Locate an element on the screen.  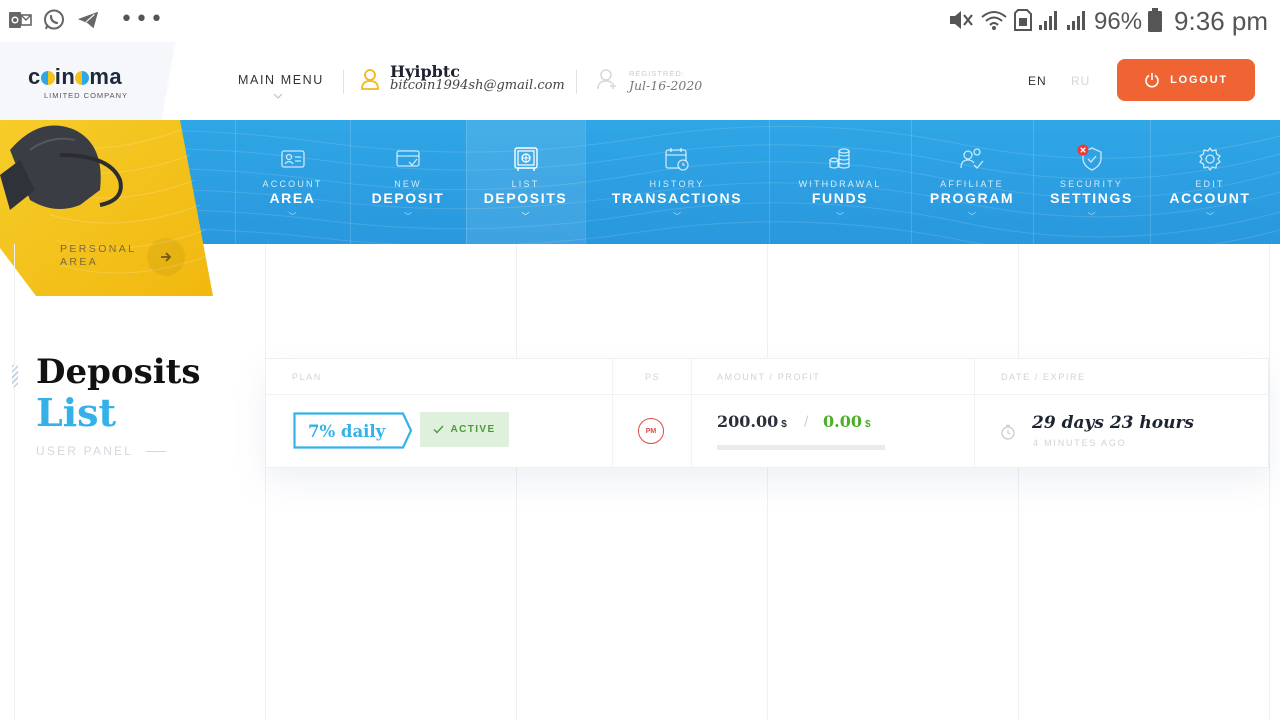
nav-label-top: WITHDRAWAL is located at coordinates (840, 184).